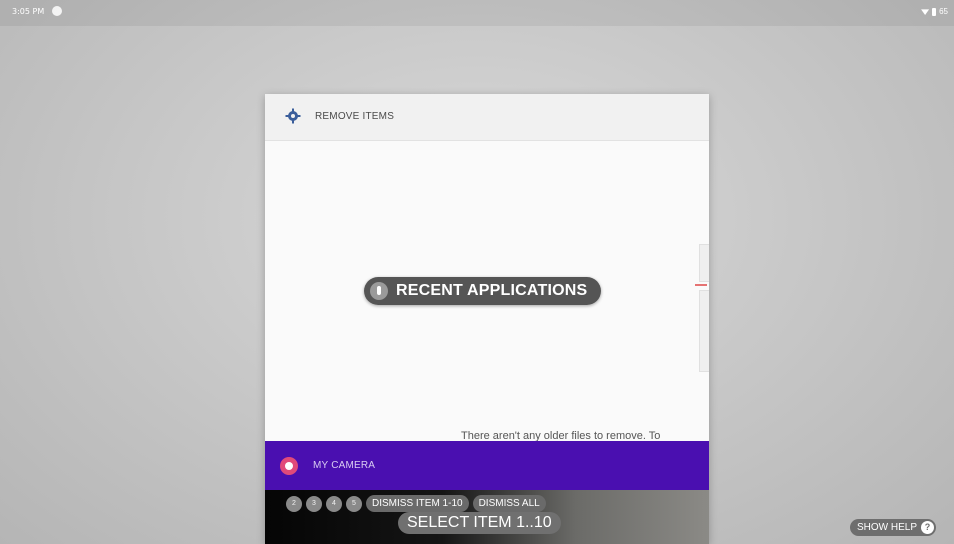 This screenshot has width=954, height=544. Describe the element at coordinates (477, 13) in the screenshot. I see `status-bar: 3:05 PM 65` at that location.